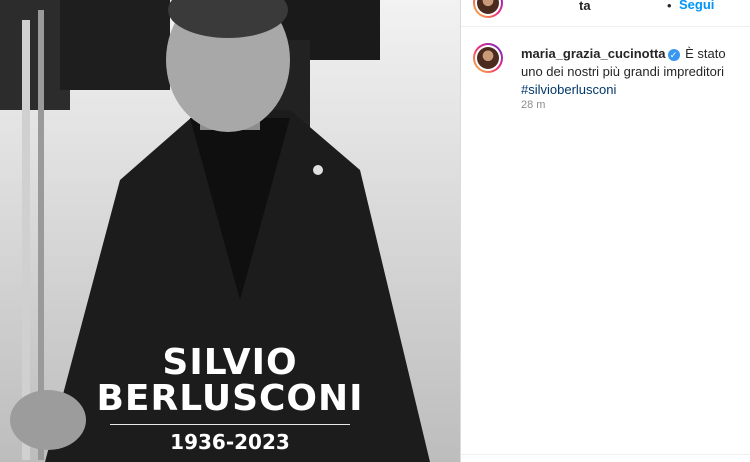  What do you see at coordinates (605, 454) in the screenshot?
I see `divider` at bounding box center [605, 454].